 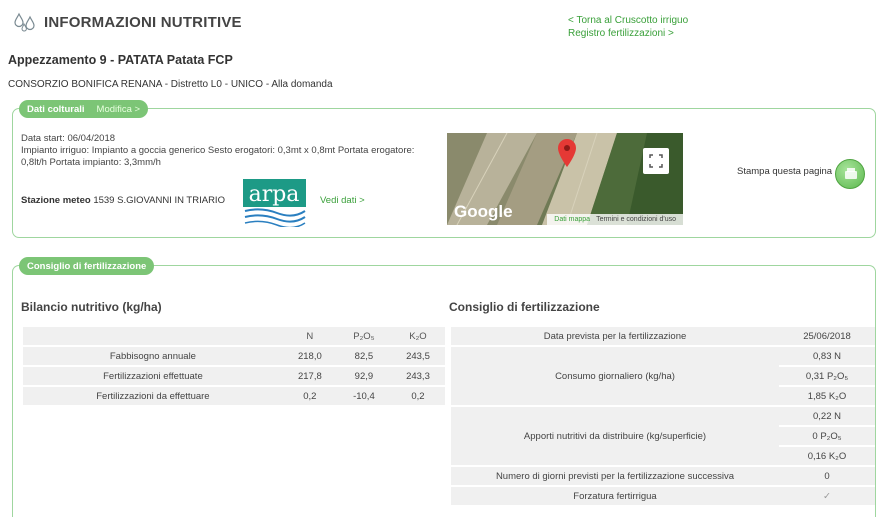 What do you see at coordinates (56, 200) in the screenshot?
I see `weather-station-label: Stazione meteo` at bounding box center [56, 200].